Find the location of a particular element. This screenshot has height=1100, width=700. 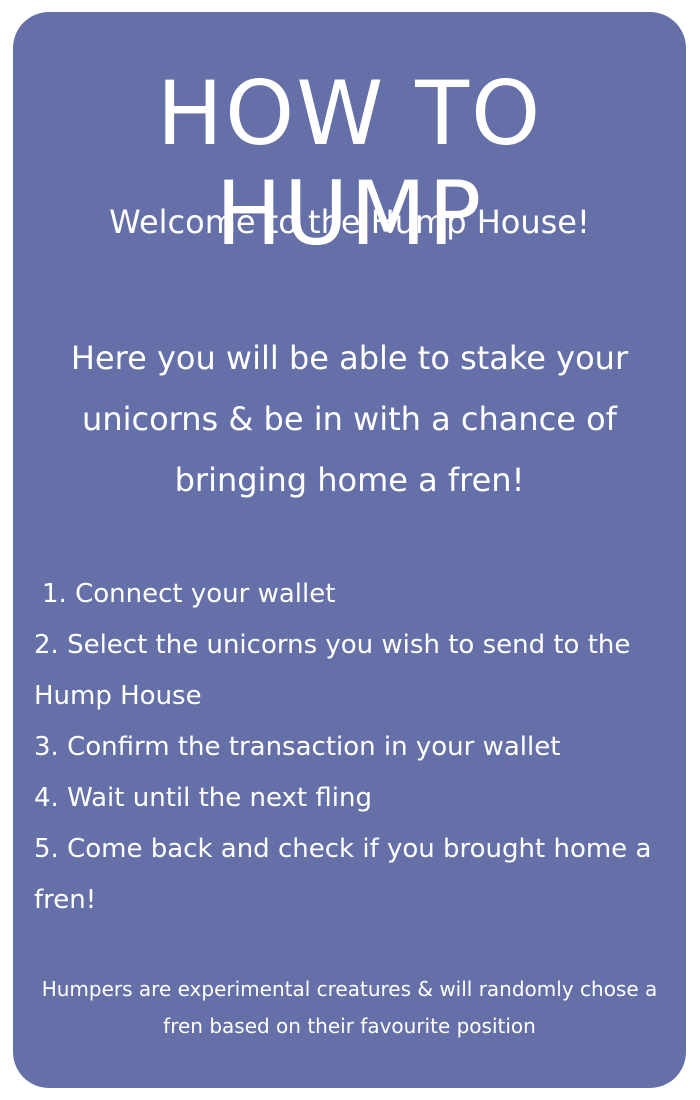

step-item: 1. Connect your wallet is located at coordinates (189, 594).